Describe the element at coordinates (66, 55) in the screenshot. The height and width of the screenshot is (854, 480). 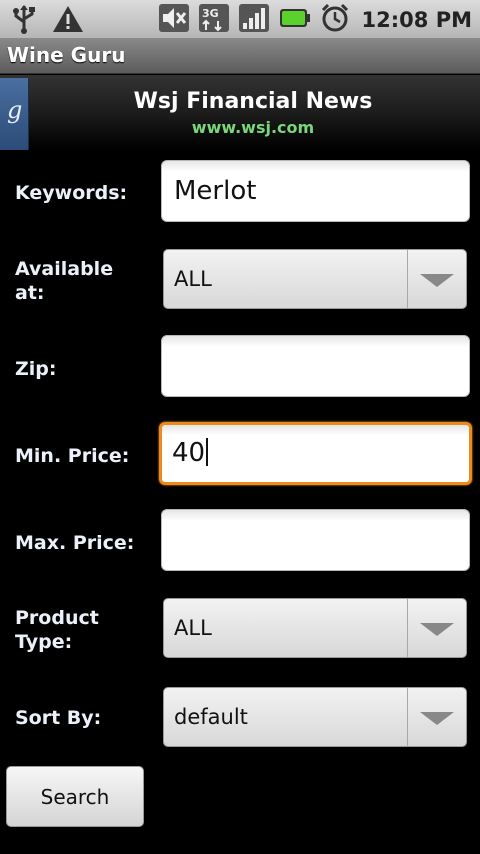
I see `app-title: Wine Guru` at that location.